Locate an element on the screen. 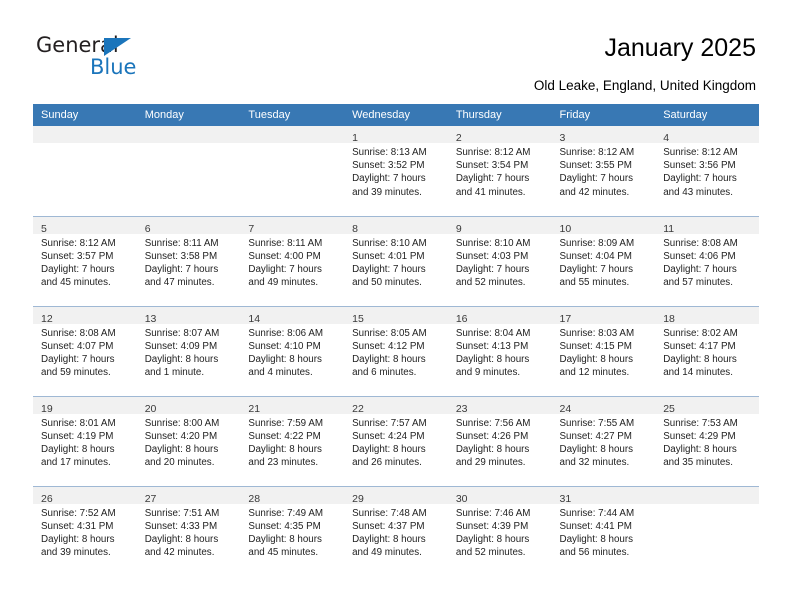  day-number: 10 is located at coordinates (565, 228).